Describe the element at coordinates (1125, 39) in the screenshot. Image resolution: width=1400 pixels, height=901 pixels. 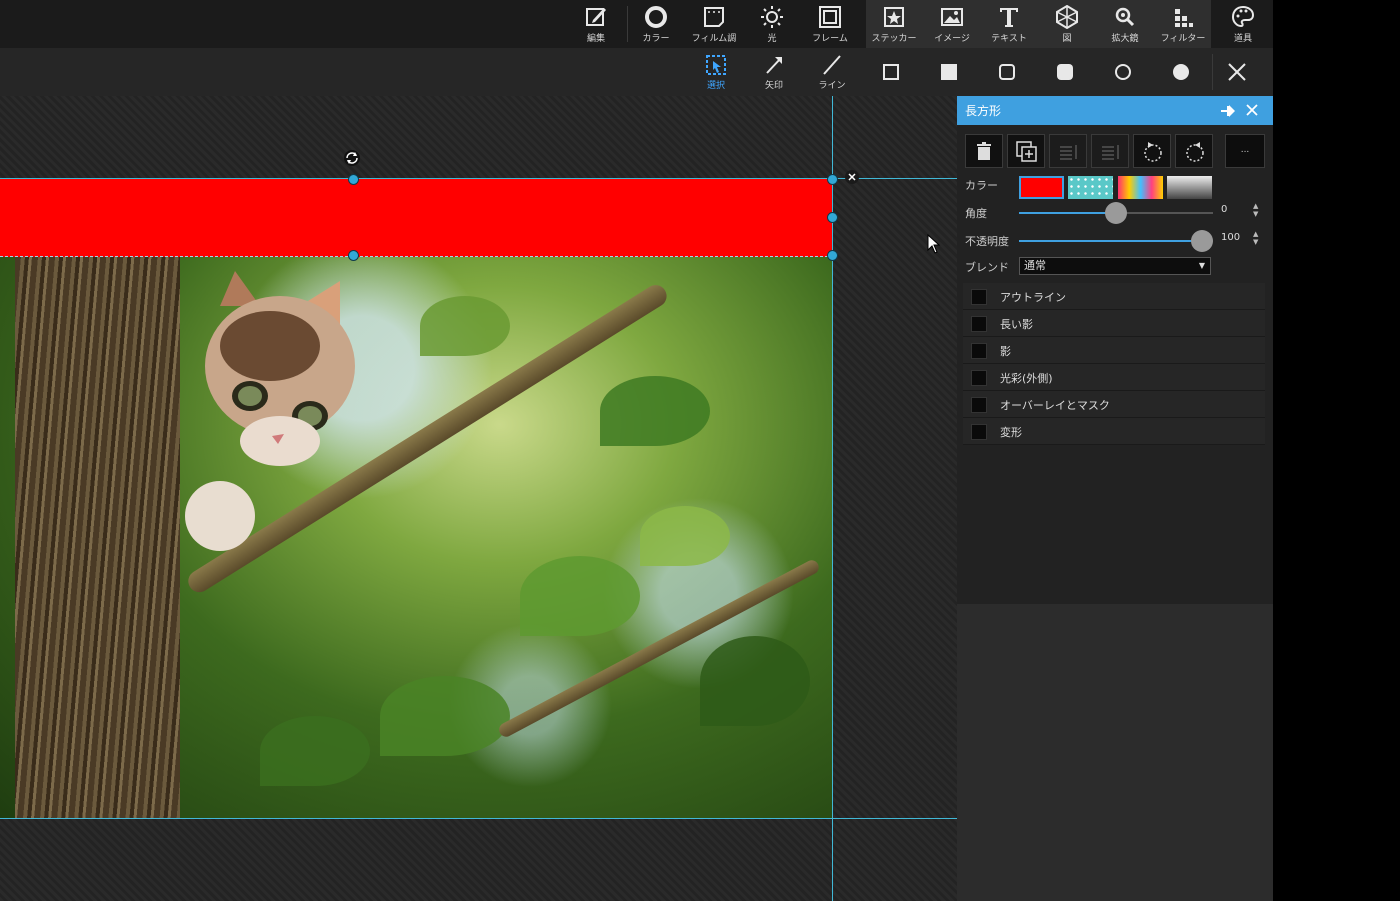
I see `tool-magnifier-label: 拡大鏡` at that location.